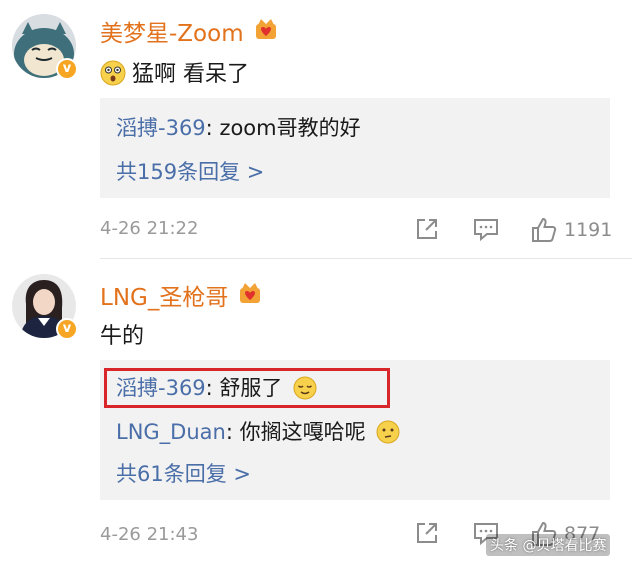 The height and width of the screenshot is (567, 632). What do you see at coordinates (149, 534) in the screenshot?
I see `timestamp: 4-26 21:43` at bounding box center [149, 534].